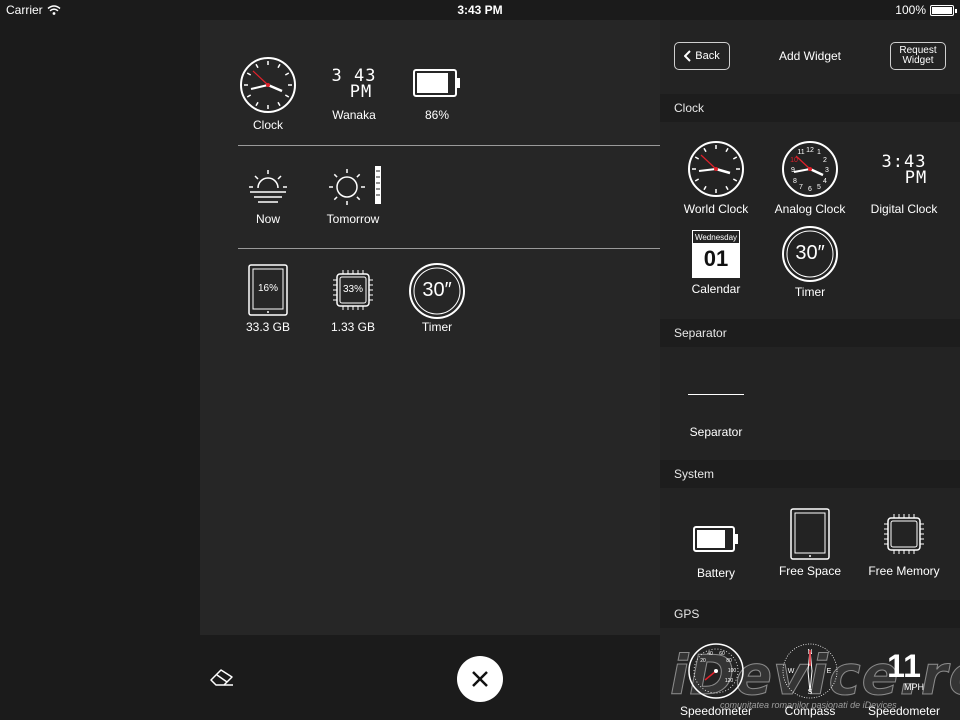  I want to click on dash-timer-widget: 30″ Timer, so click(437, 298).